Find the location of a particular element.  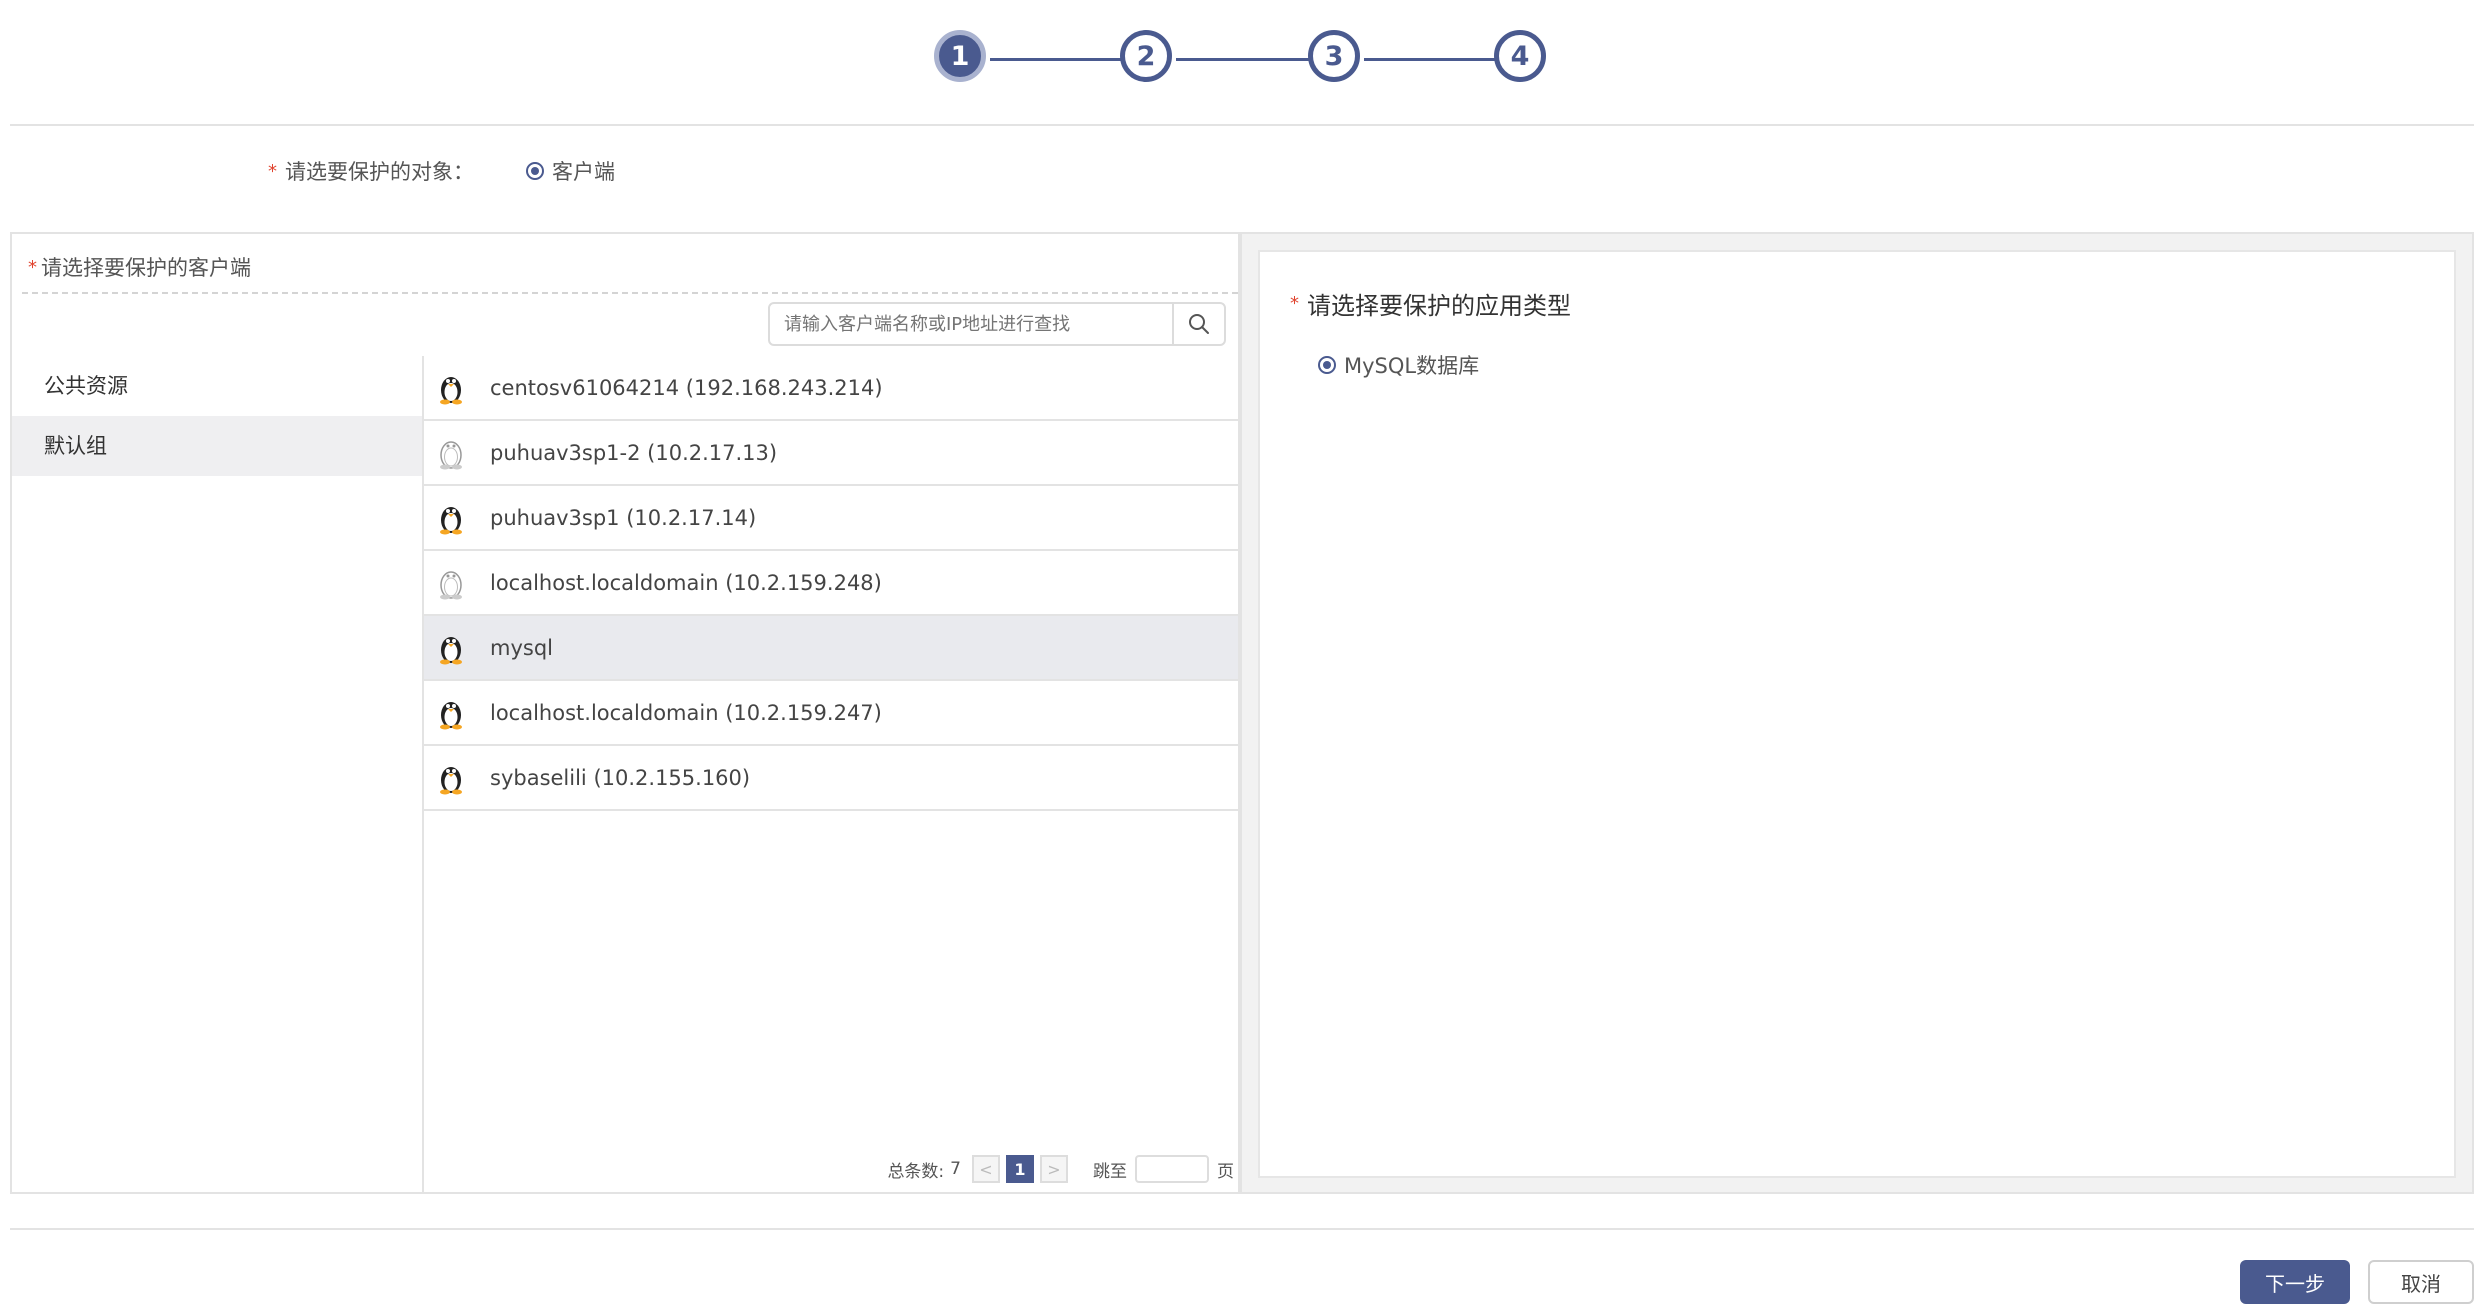

group-item-public: 公共资源 is located at coordinates (217, 386).